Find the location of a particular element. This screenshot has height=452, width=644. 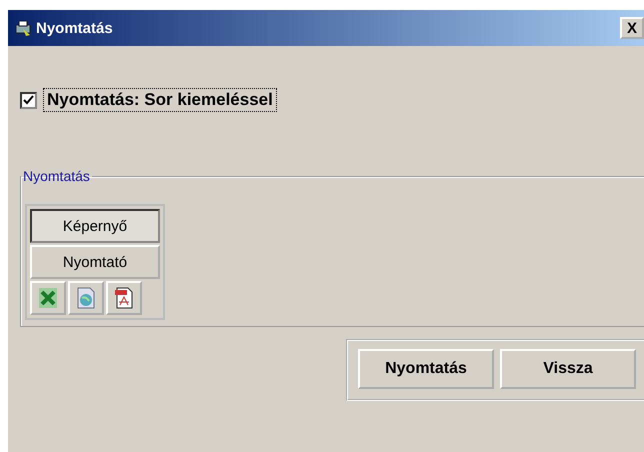

window-title: Nyomtatás is located at coordinates (75, 28).